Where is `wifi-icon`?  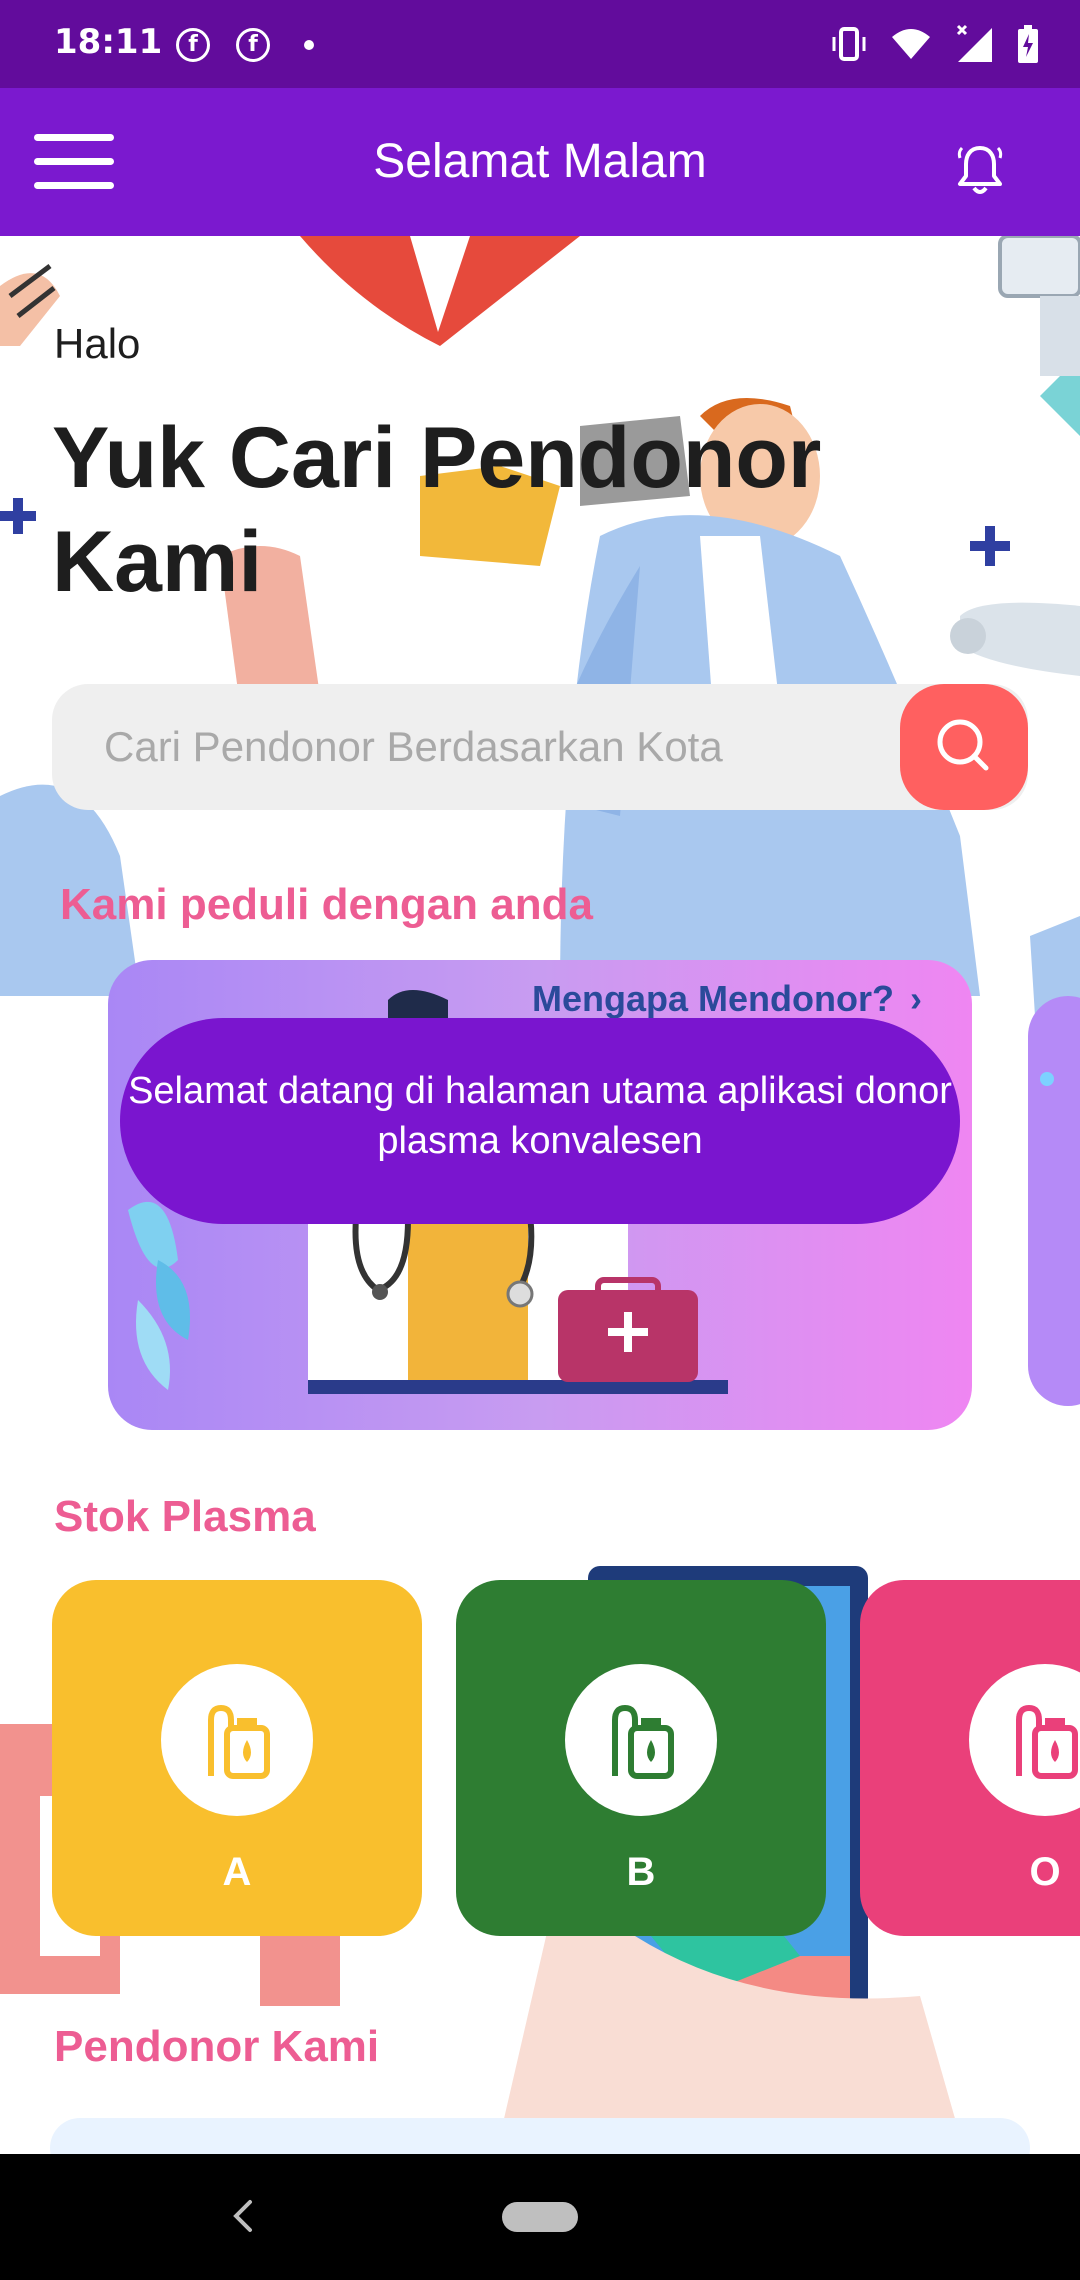 wifi-icon is located at coordinates (911, 44).